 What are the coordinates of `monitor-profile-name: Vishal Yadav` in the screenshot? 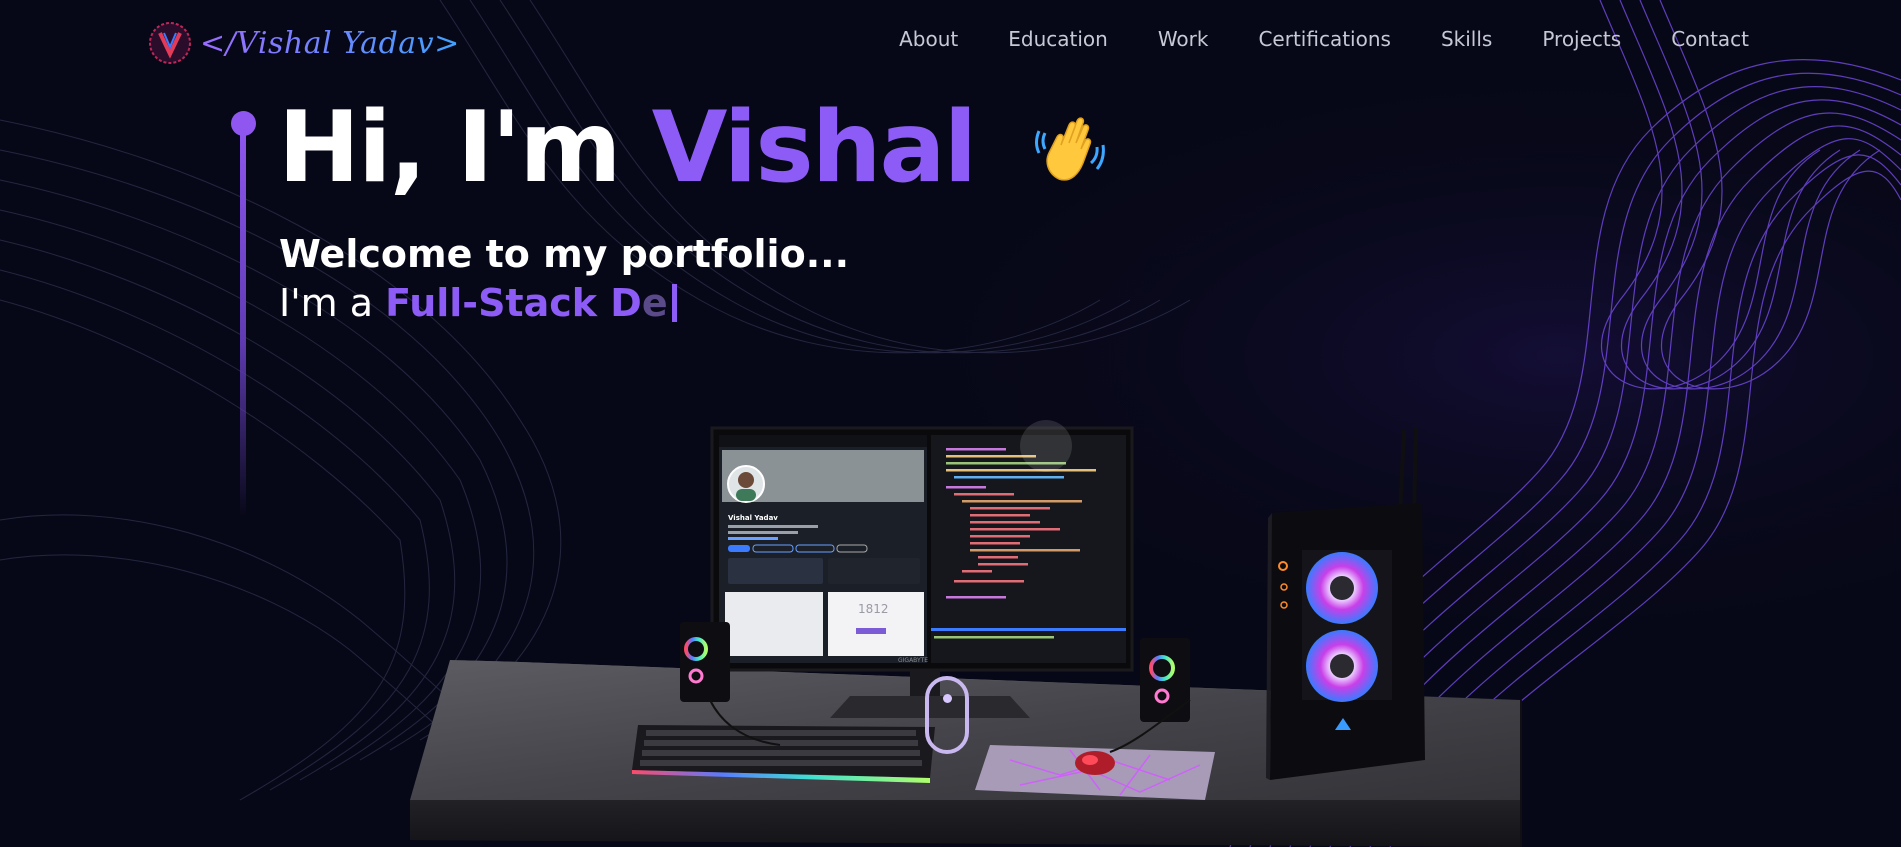 It's located at (753, 518).